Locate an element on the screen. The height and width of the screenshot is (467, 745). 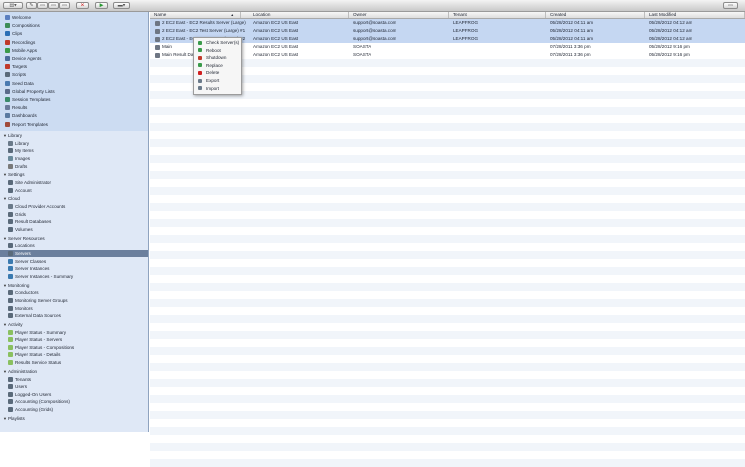
sidebar-item-label: Account is located at coordinates (23, 190).